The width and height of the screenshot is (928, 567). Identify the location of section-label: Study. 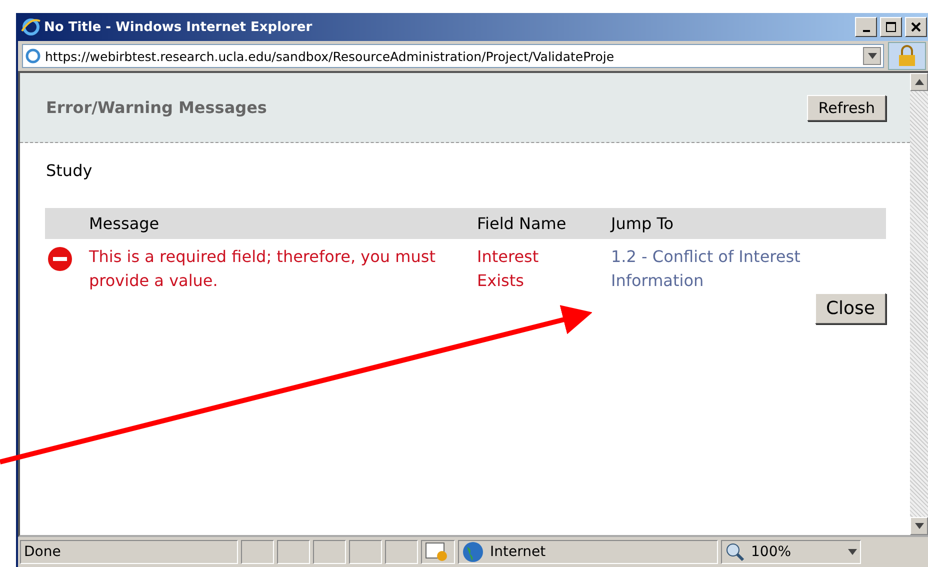
(69, 170).